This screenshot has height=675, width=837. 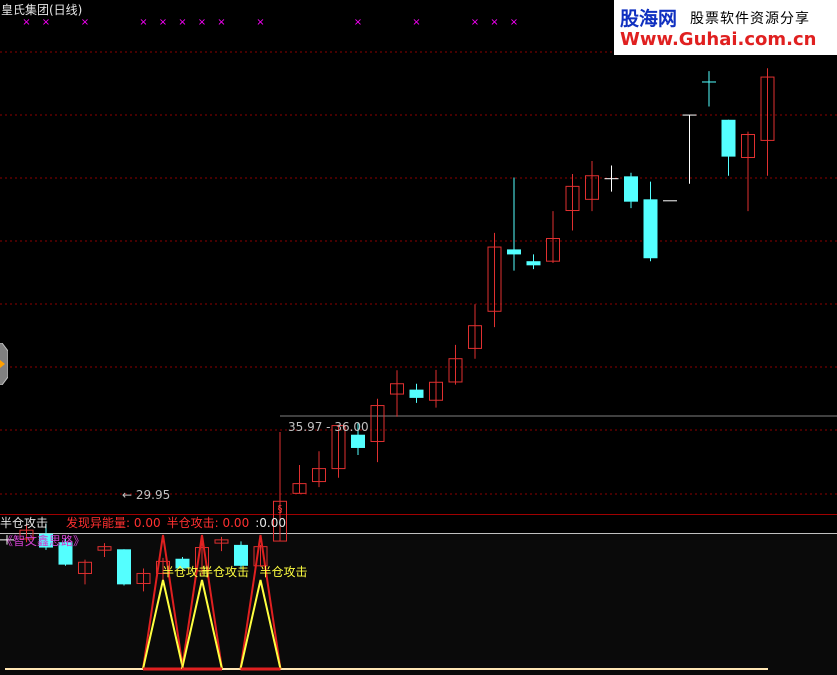 I want to click on indicator-field: 发现异能量: 0.00, so click(x=113, y=523).